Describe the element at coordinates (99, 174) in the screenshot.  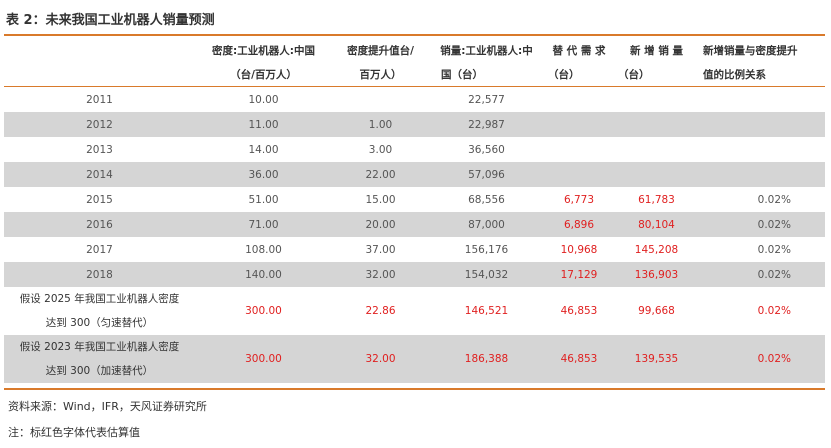
I see `cell-year: 2014` at that location.